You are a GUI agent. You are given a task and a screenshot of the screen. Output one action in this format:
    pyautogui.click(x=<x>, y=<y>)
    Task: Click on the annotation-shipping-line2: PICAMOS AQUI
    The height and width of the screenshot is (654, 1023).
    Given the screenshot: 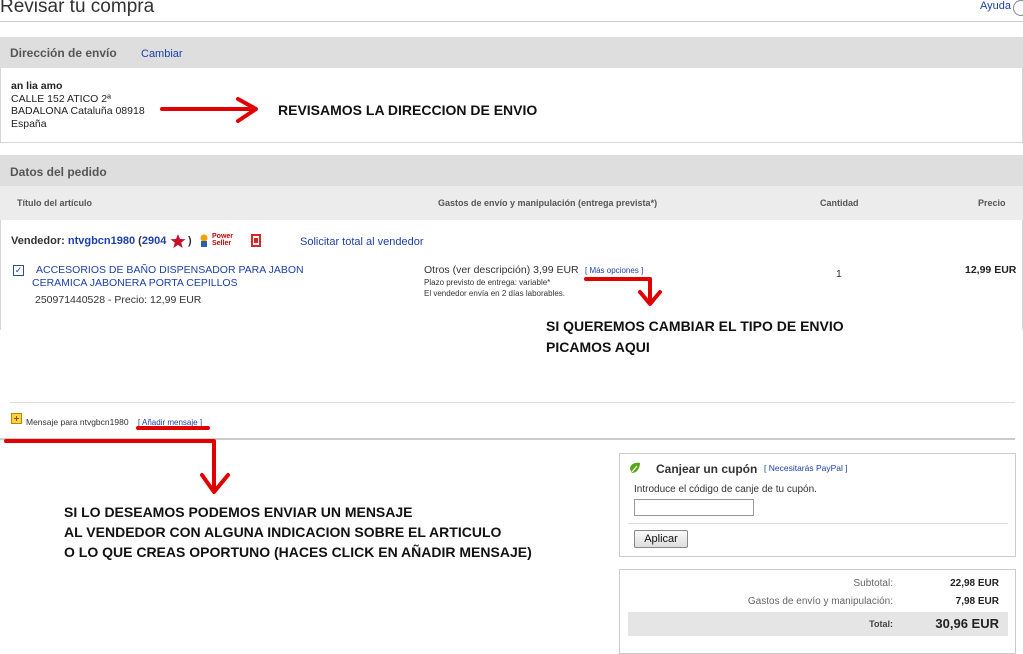 What is the action you would take?
    pyautogui.click(x=598, y=347)
    